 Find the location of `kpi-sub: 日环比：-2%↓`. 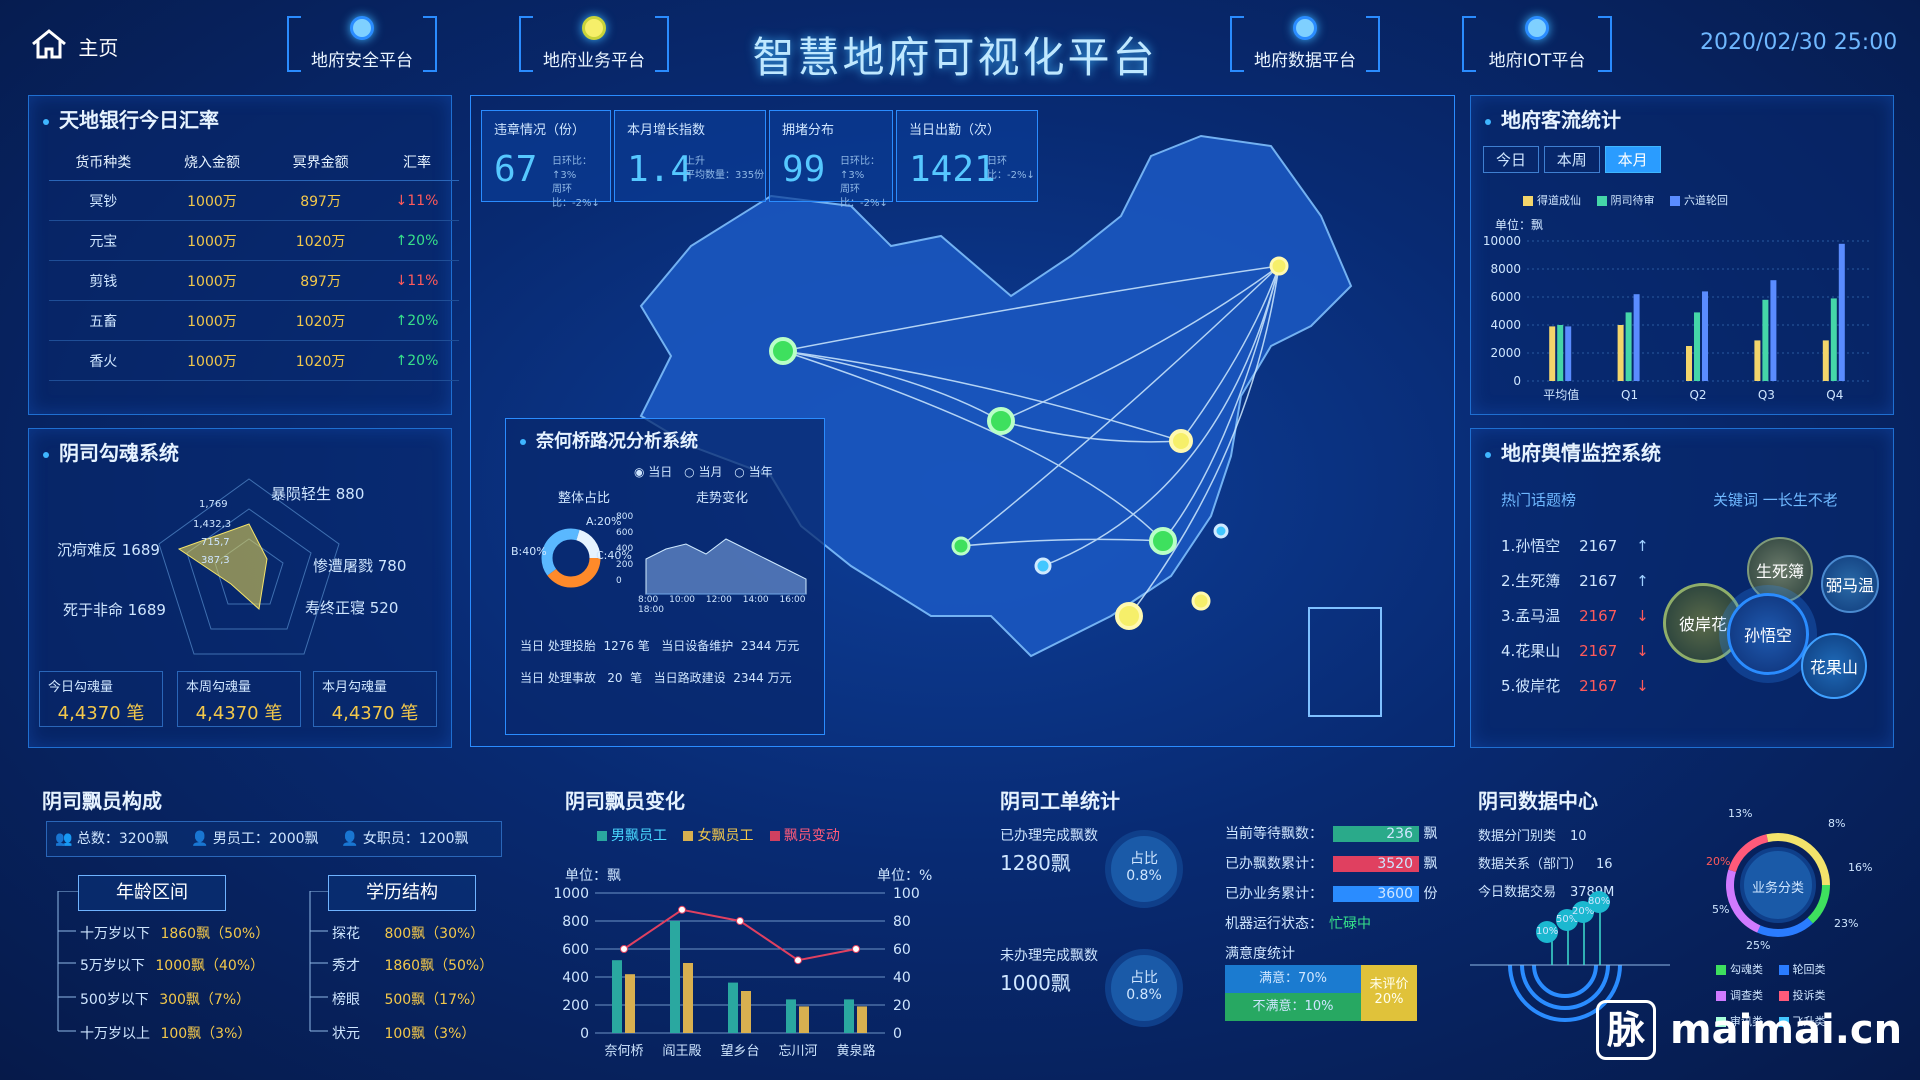

kpi-sub: 日环比：-2%↓ is located at coordinates (1012, 169).